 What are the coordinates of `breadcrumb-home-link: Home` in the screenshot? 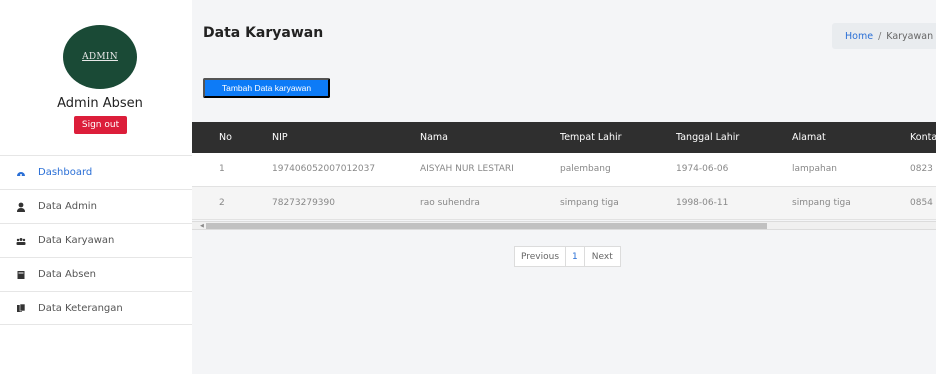 It's located at (859, 36).